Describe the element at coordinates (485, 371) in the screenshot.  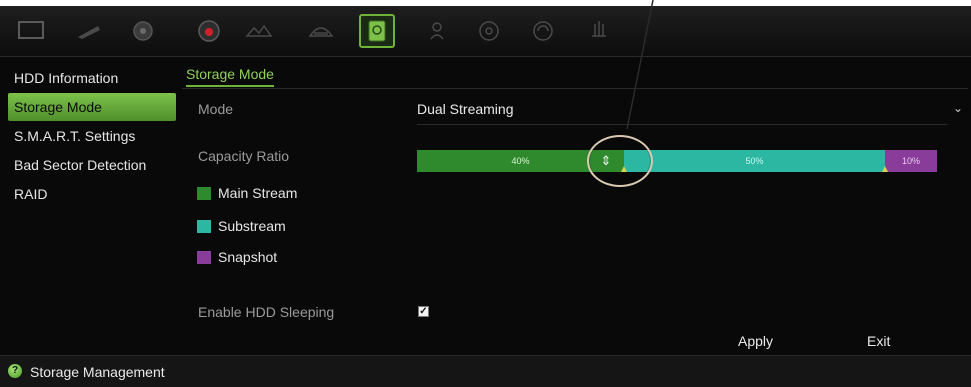
I see `status-bar: ? Storage Management` at that location.